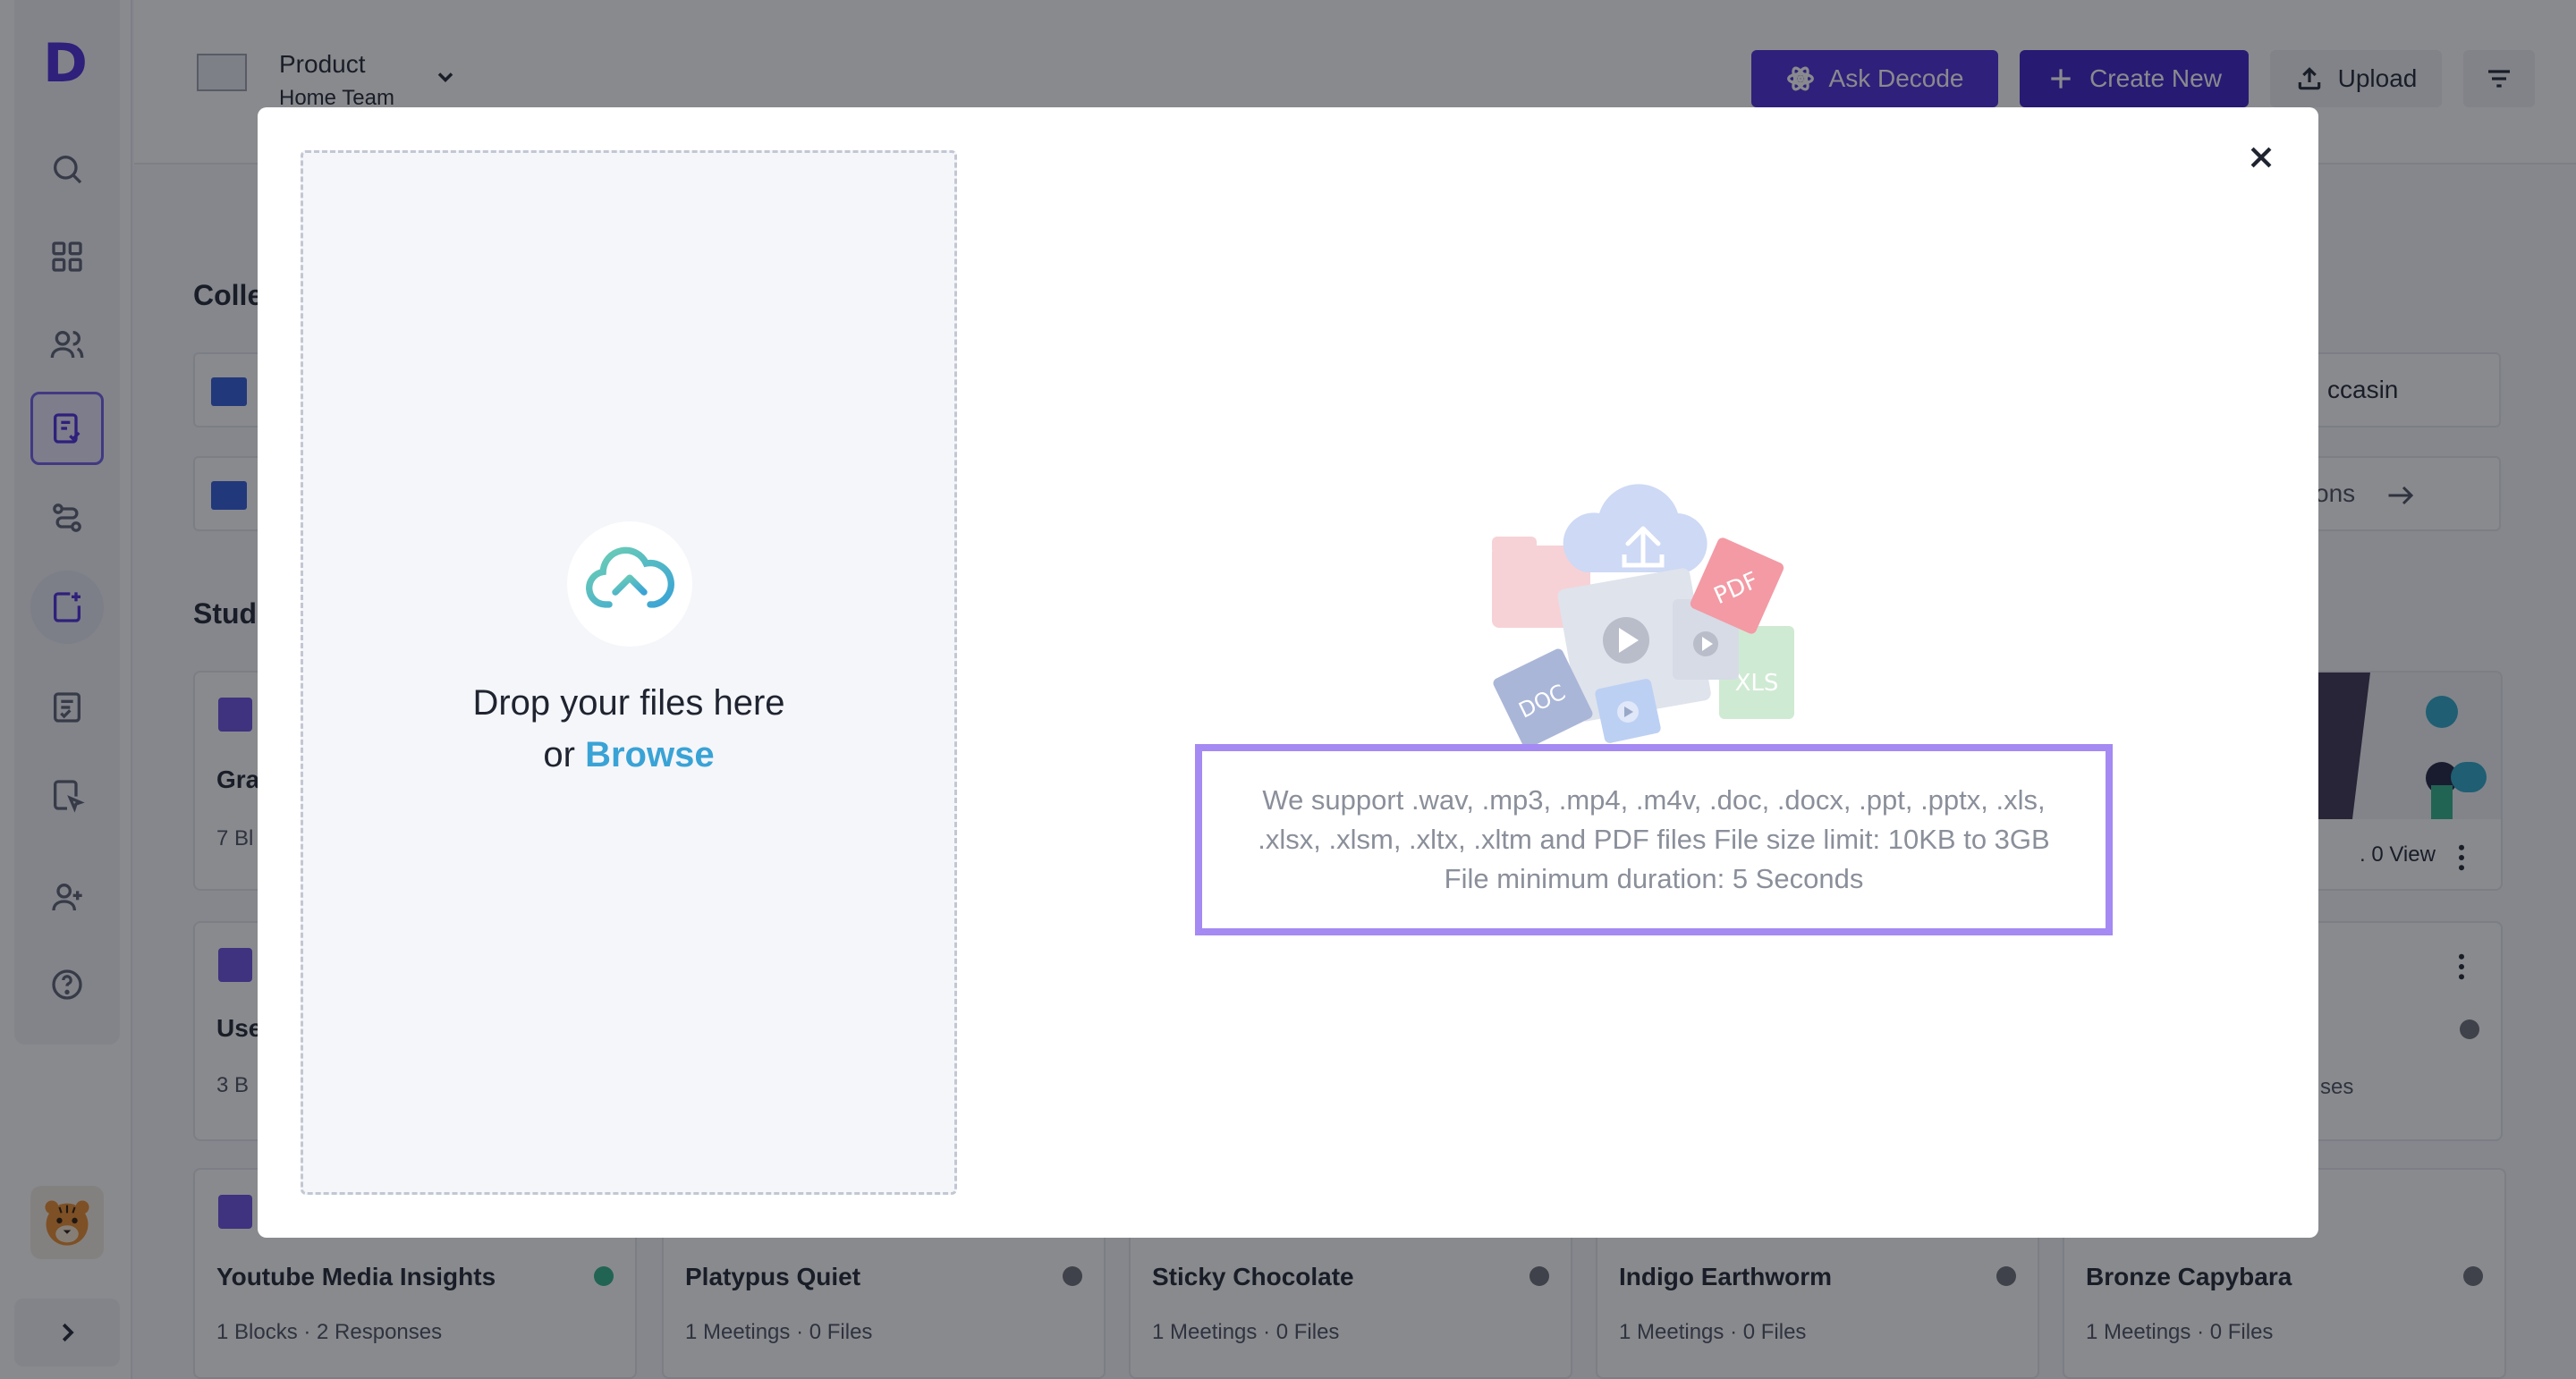 Image resolution: width=2576 pixels, height=1379 pixels. I want to click on browse-link: Browse, so click(650, 754).